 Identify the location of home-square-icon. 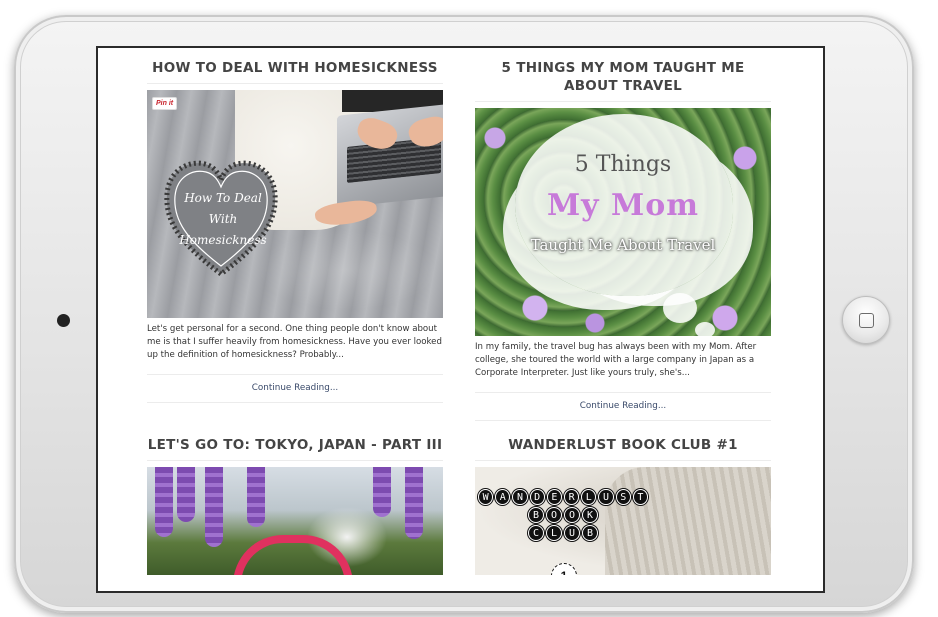
(866, 320).